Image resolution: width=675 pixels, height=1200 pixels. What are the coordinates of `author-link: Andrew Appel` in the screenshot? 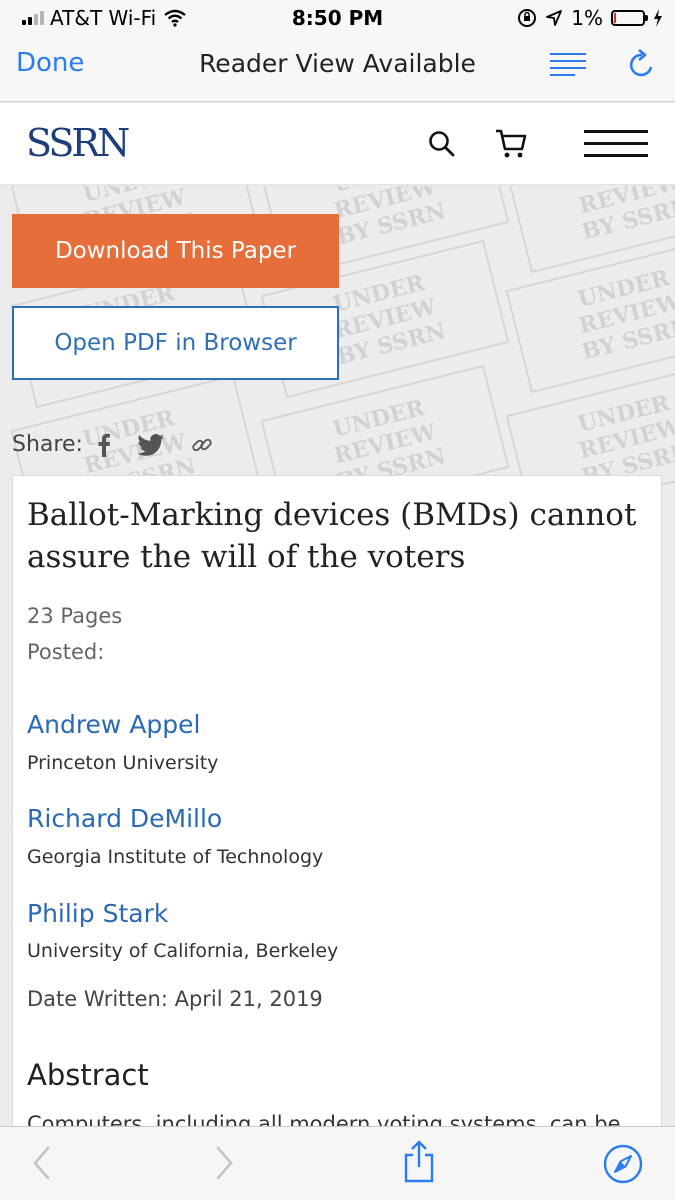 It's located at (114, 724).